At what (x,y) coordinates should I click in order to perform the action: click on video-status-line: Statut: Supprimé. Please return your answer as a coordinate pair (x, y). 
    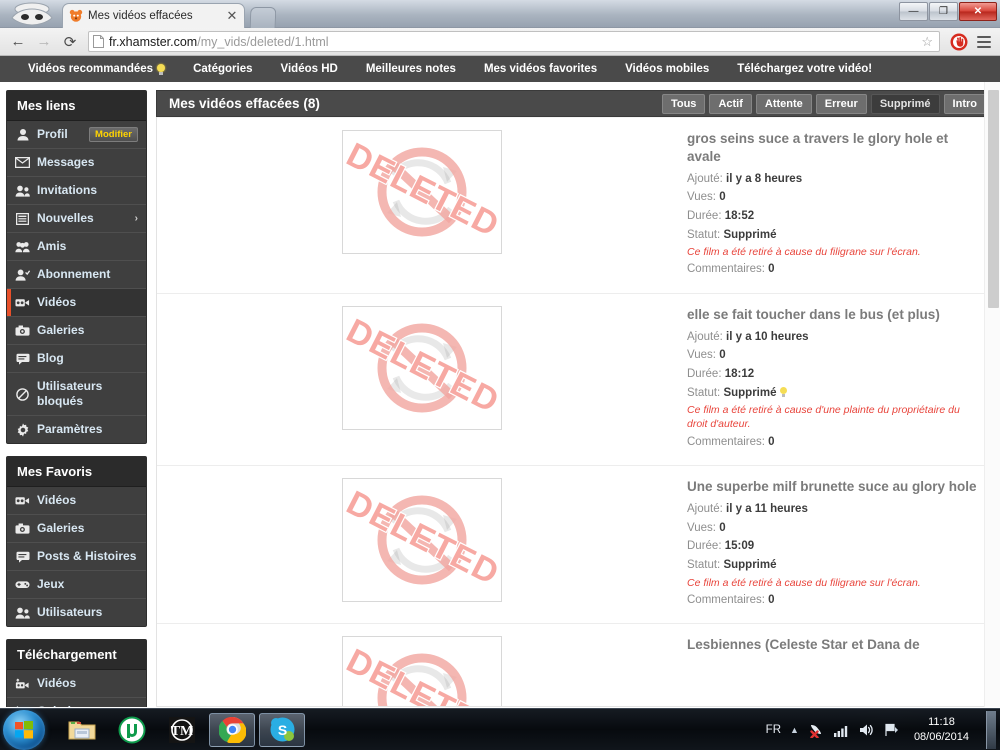
    Looking at the image, I should click on (834, 393).